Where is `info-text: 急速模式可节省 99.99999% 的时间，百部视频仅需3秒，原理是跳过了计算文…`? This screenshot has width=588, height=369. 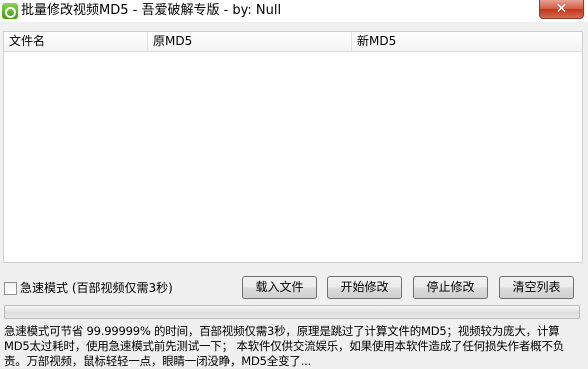
info-text: 急速模式可节省 99.99999% 的时间，百部视频仅需3秒，原理是跳过了计算文… is located at coordinates (294, 346).